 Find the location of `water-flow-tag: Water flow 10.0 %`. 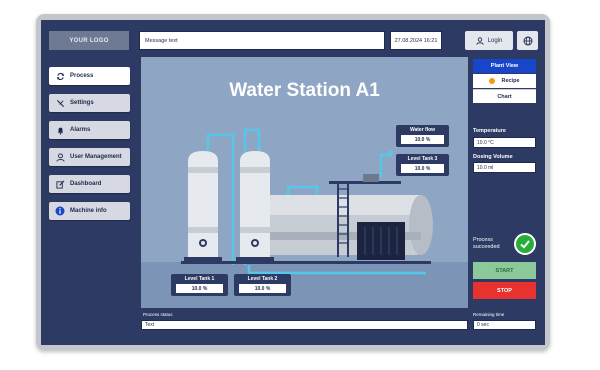

water-flow-tag: Water flow 10.0 % is located at coordinates (422, 136).